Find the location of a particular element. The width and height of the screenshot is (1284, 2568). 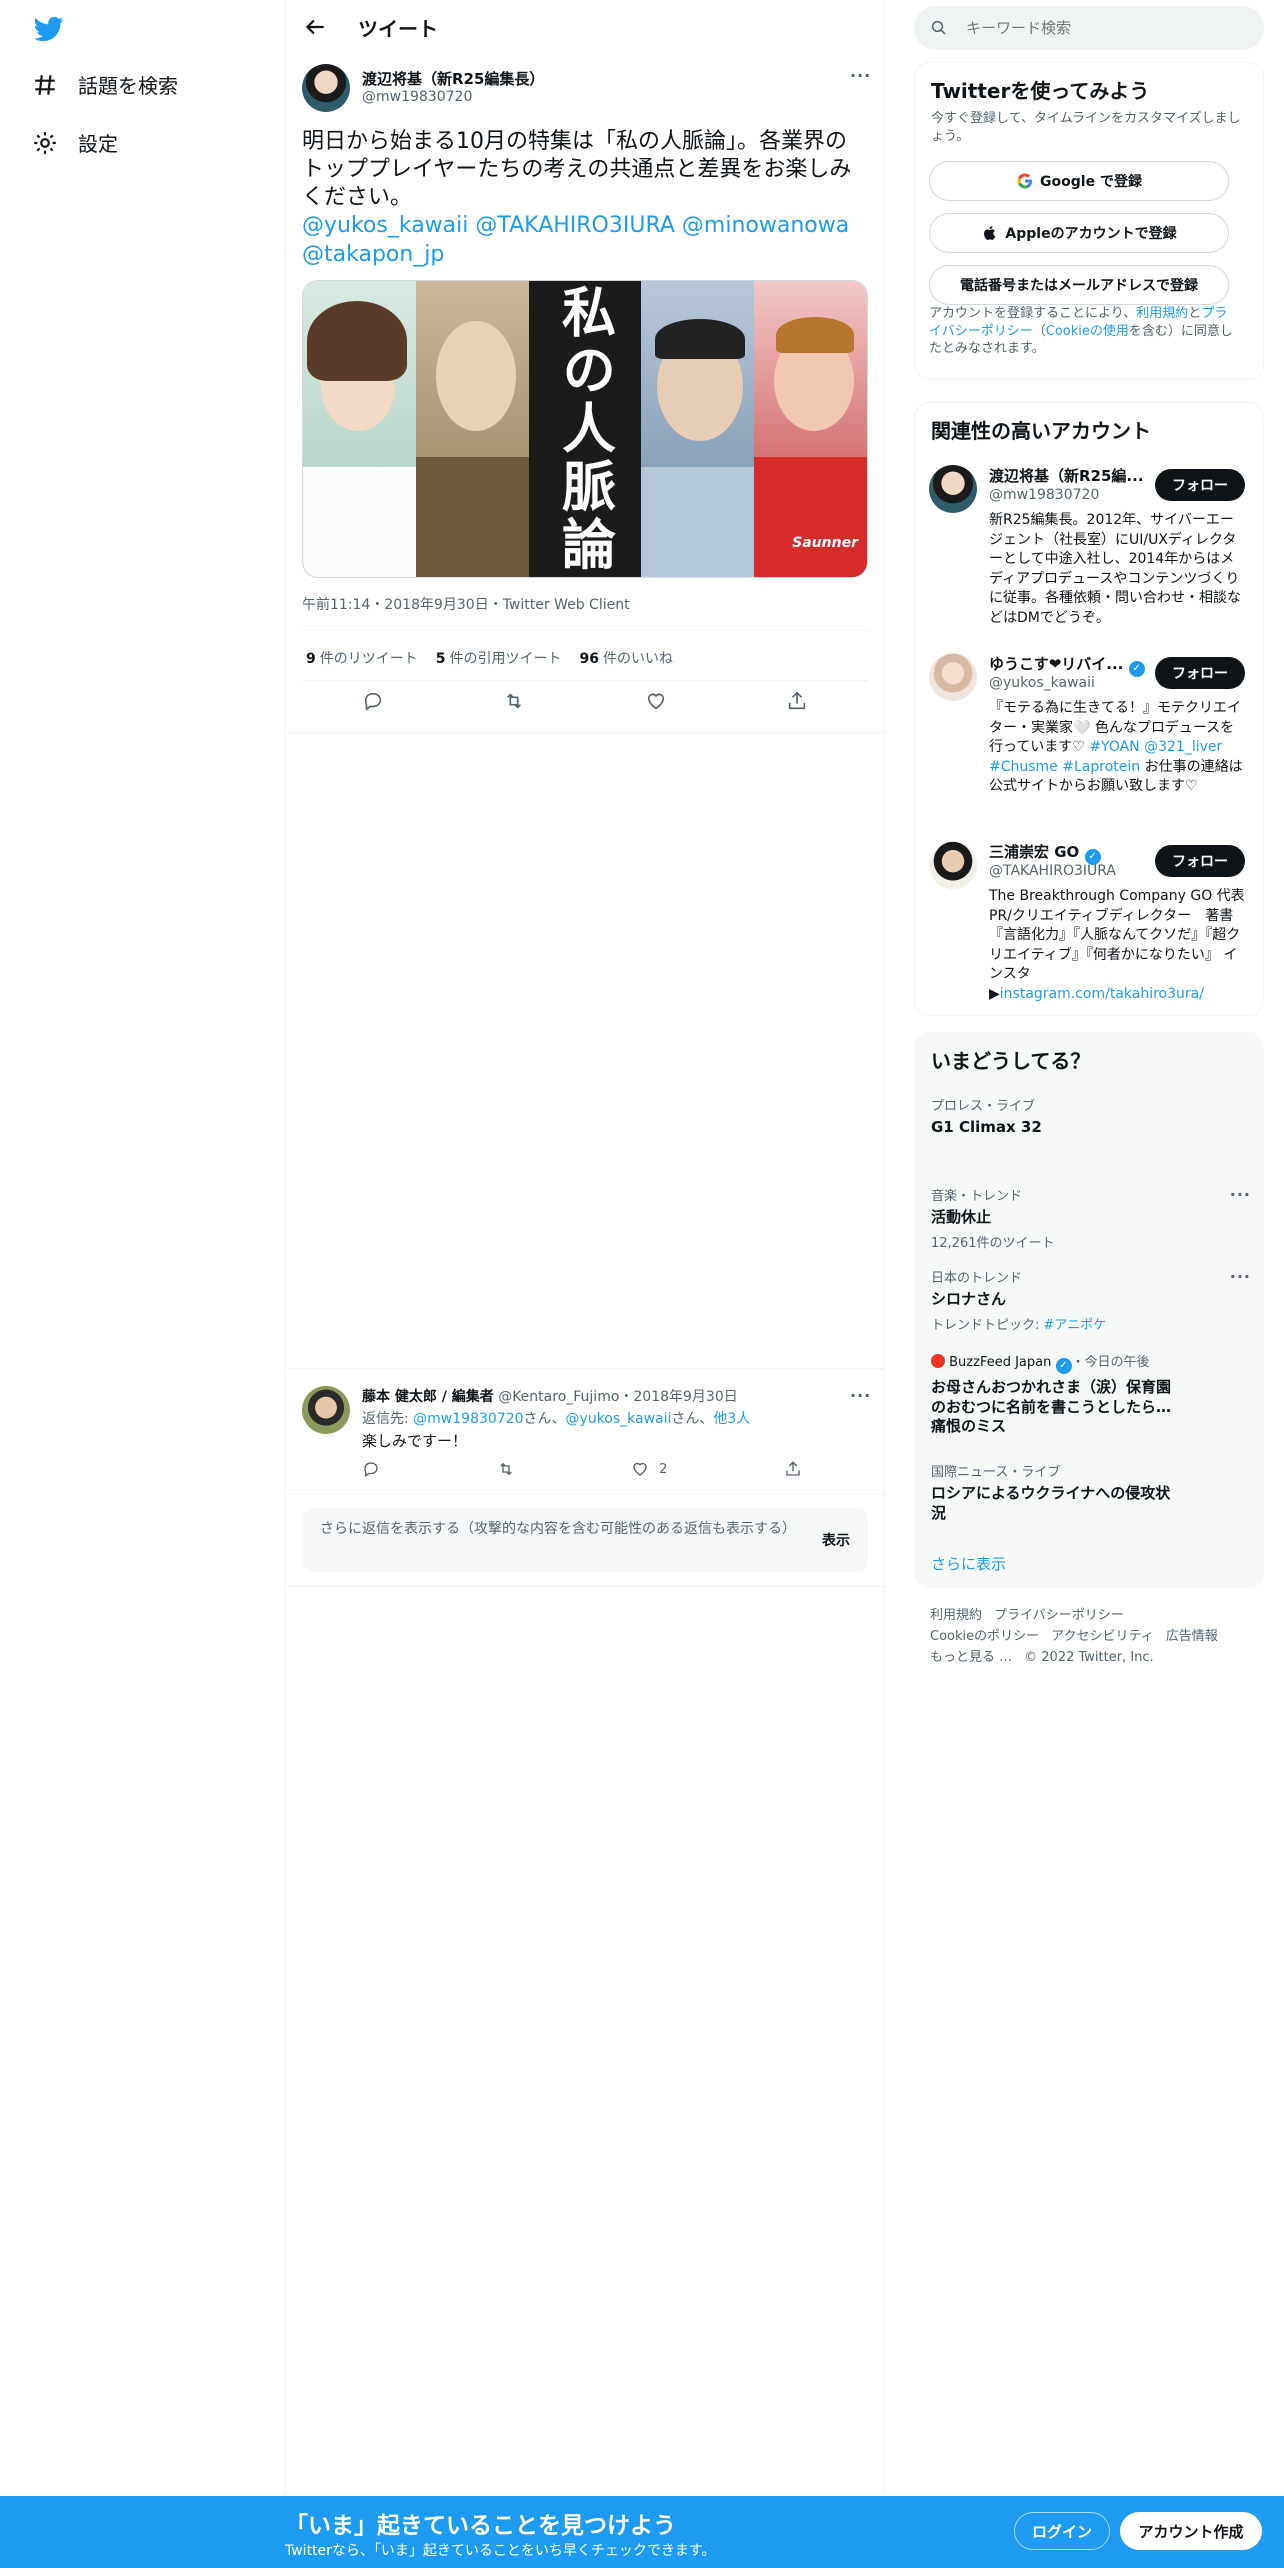

like-icon is located at coordinates (656, 701).